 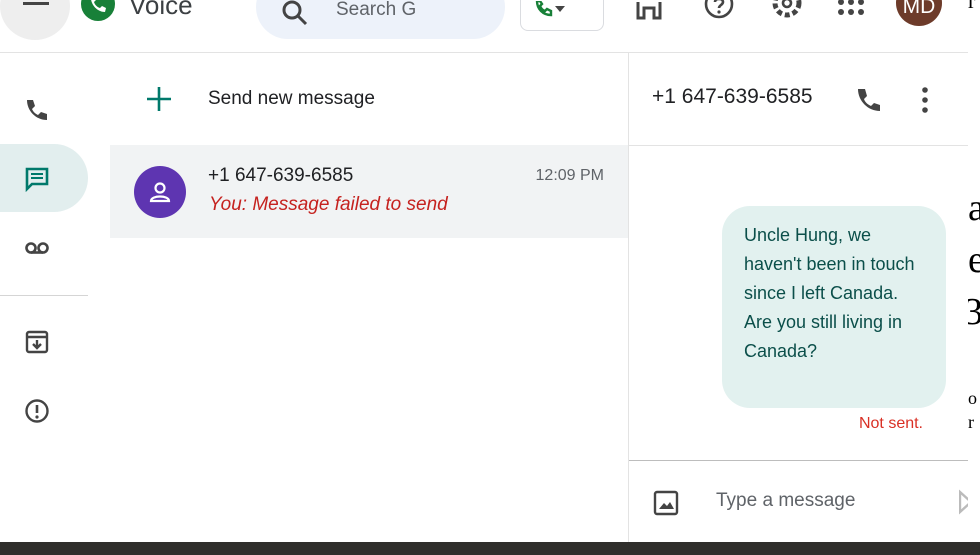 I want to click on sidebar-item-archive, so click(x=44, y=341).